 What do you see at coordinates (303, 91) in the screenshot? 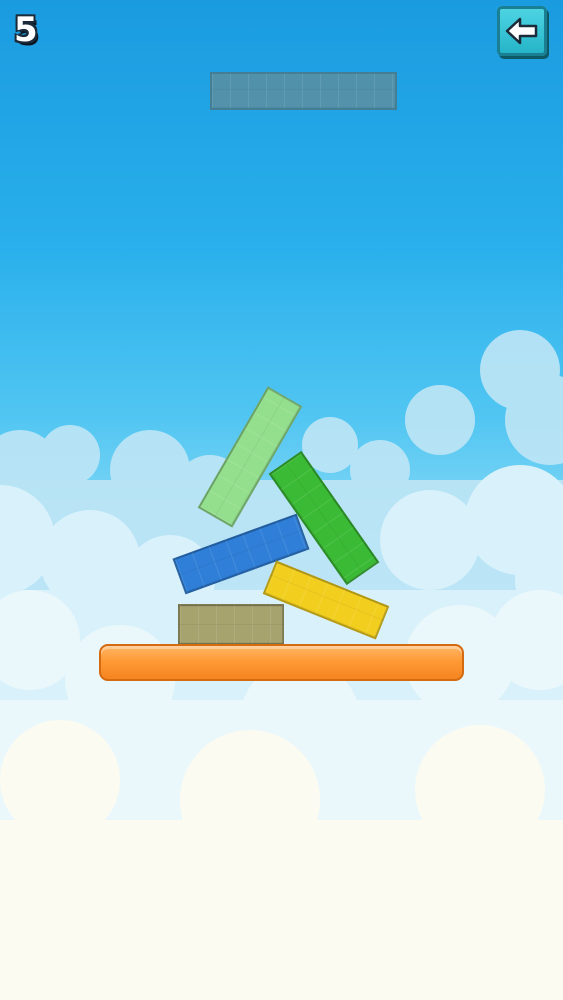
I see `next-block-preview` at bounding box center [303, 91].